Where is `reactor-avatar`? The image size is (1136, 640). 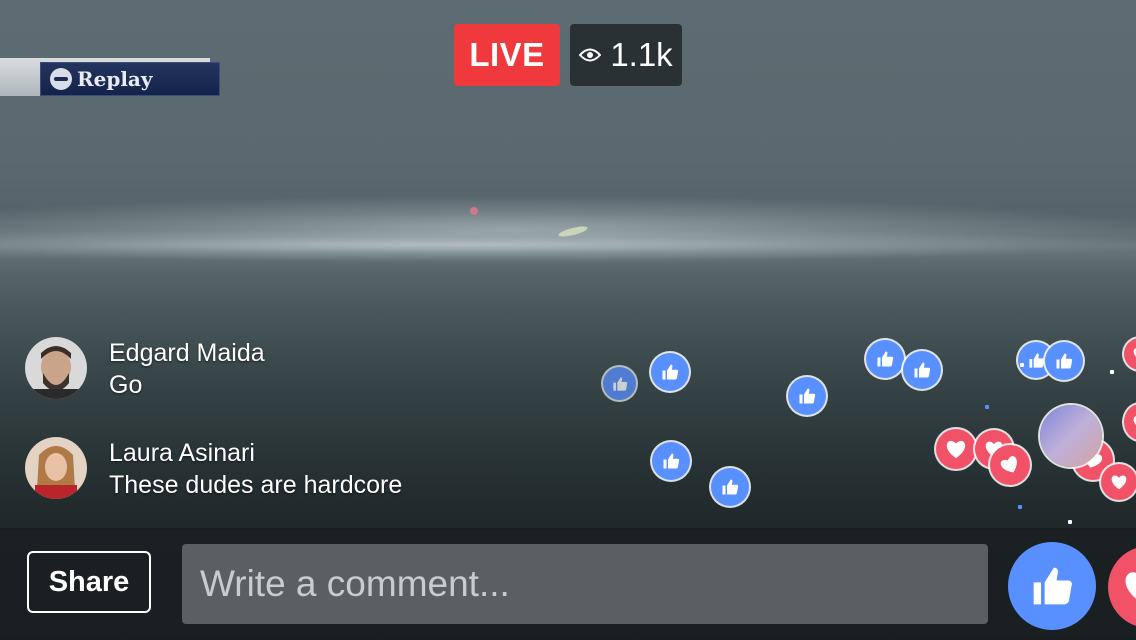
reactor-avatar is located at coordinates (1071, 436).